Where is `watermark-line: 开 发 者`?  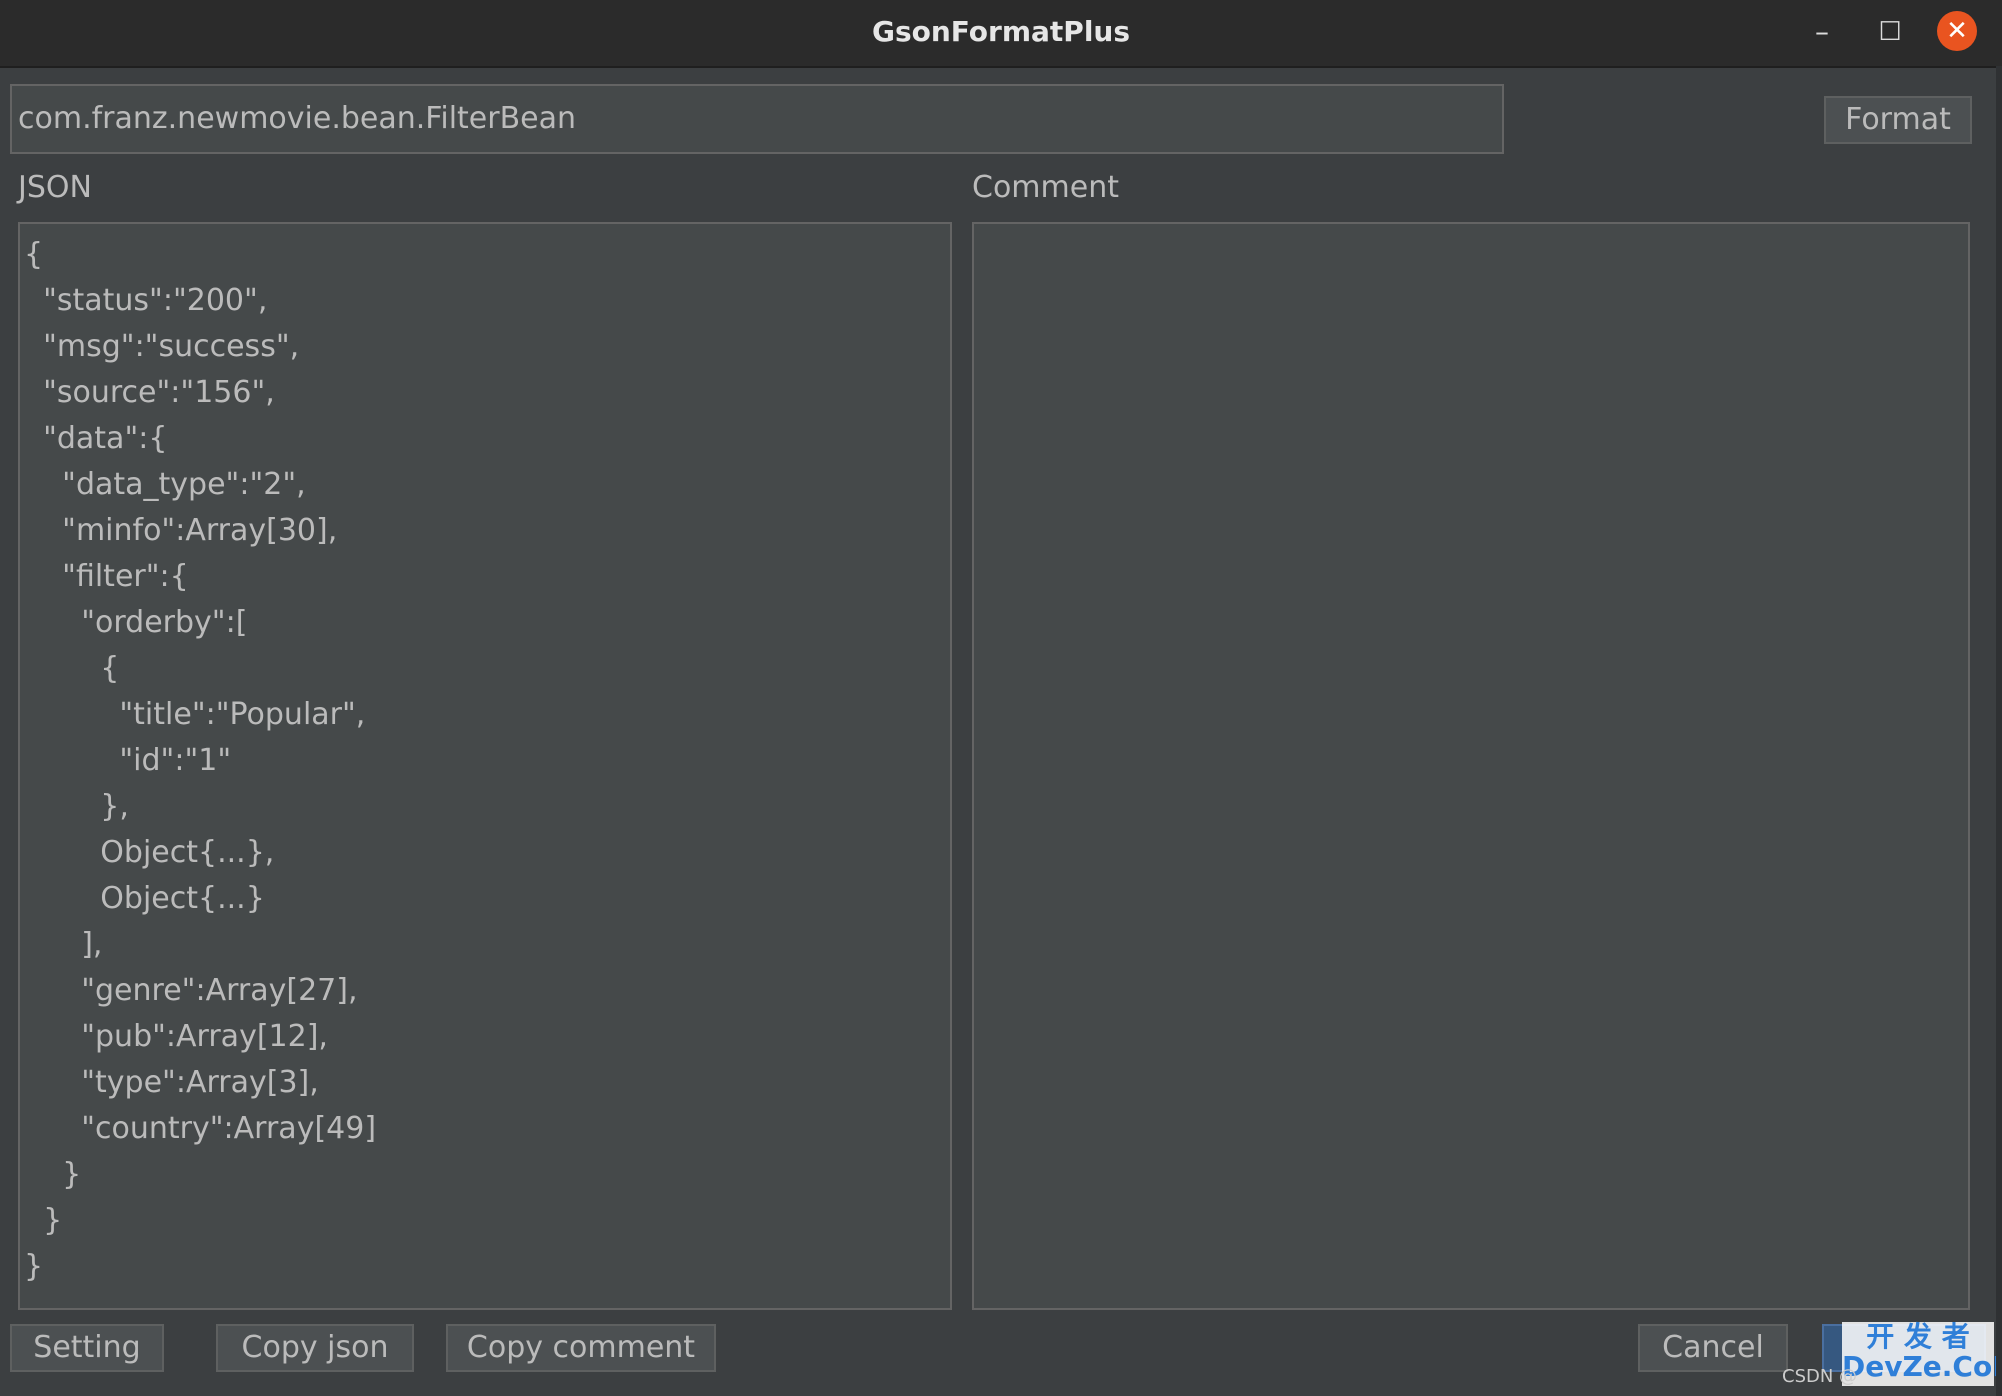
watermark-line: 开 发 者 is located at coordinates (1918, 1336).